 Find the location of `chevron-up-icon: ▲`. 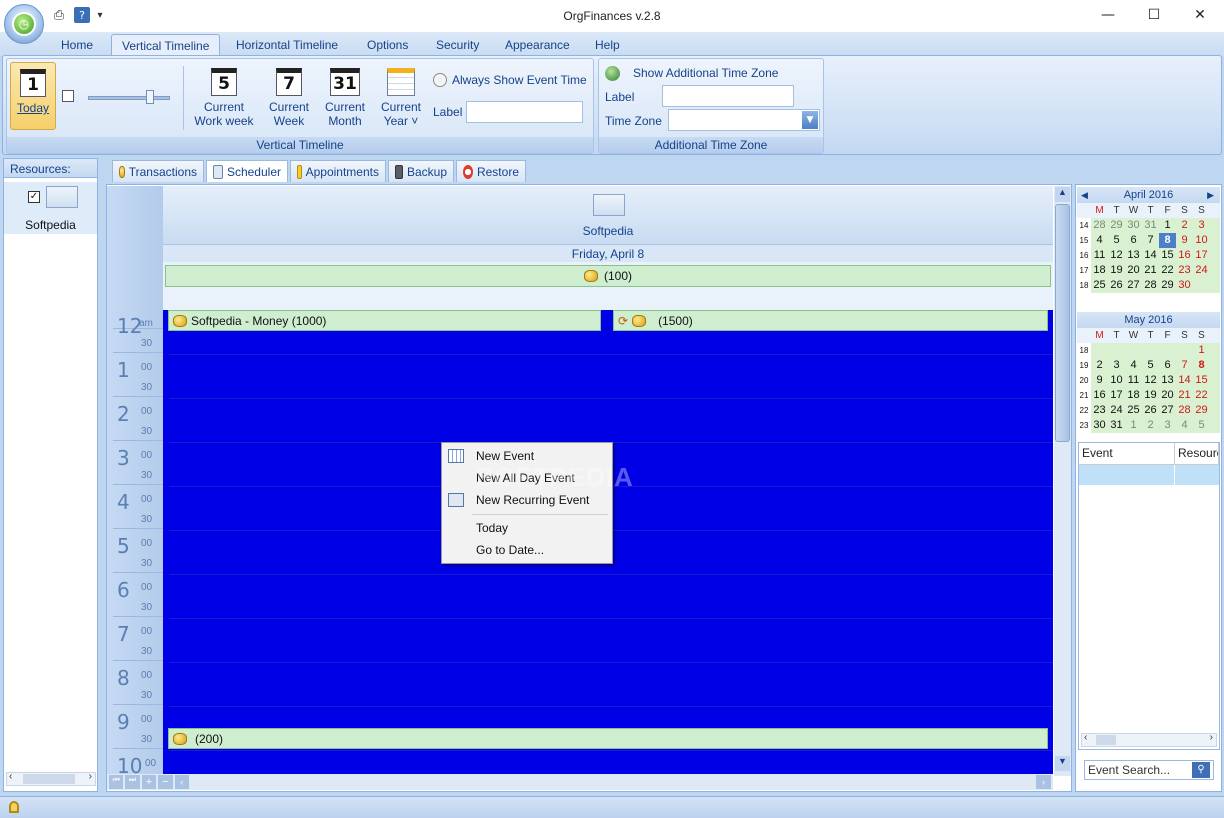

chevron-up-icon: ▲ is located at coordinates (1062, 194).